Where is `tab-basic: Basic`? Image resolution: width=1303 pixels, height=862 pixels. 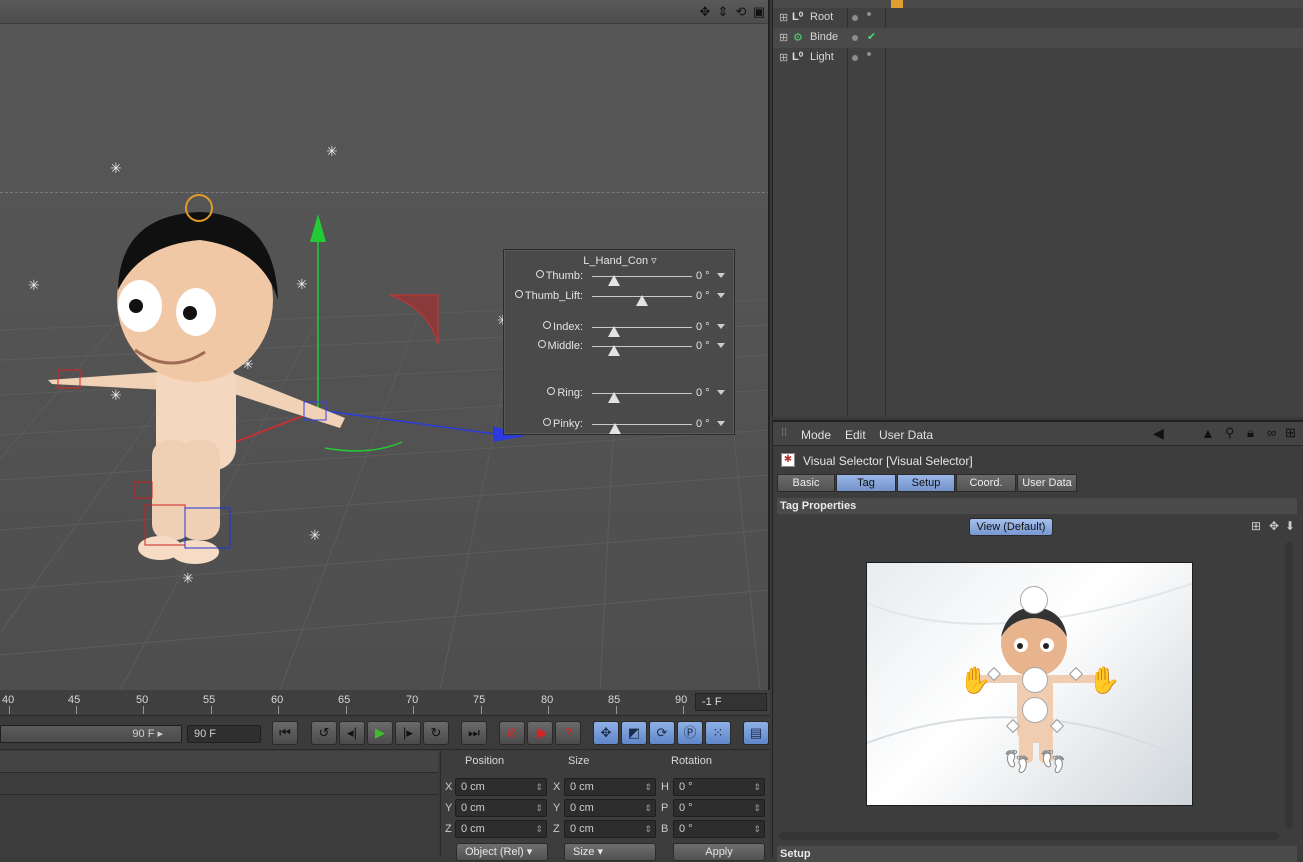 tab-basic: Basic is located at coordinates (806, 483).